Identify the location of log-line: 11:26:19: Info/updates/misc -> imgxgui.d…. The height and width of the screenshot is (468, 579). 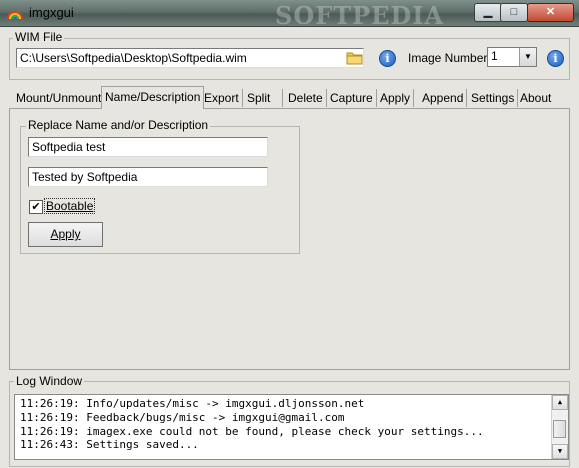
(192, 403).